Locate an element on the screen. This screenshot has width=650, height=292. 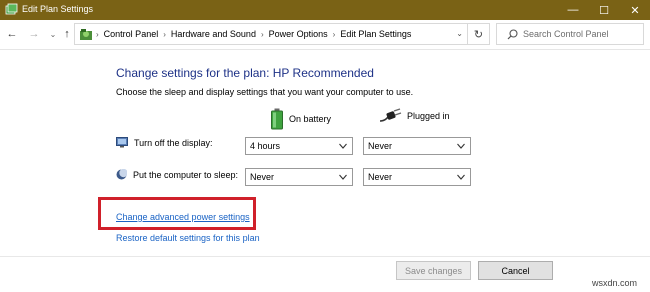
plugged-in-column-header: Plugged in is located at coordinates (415, 116).